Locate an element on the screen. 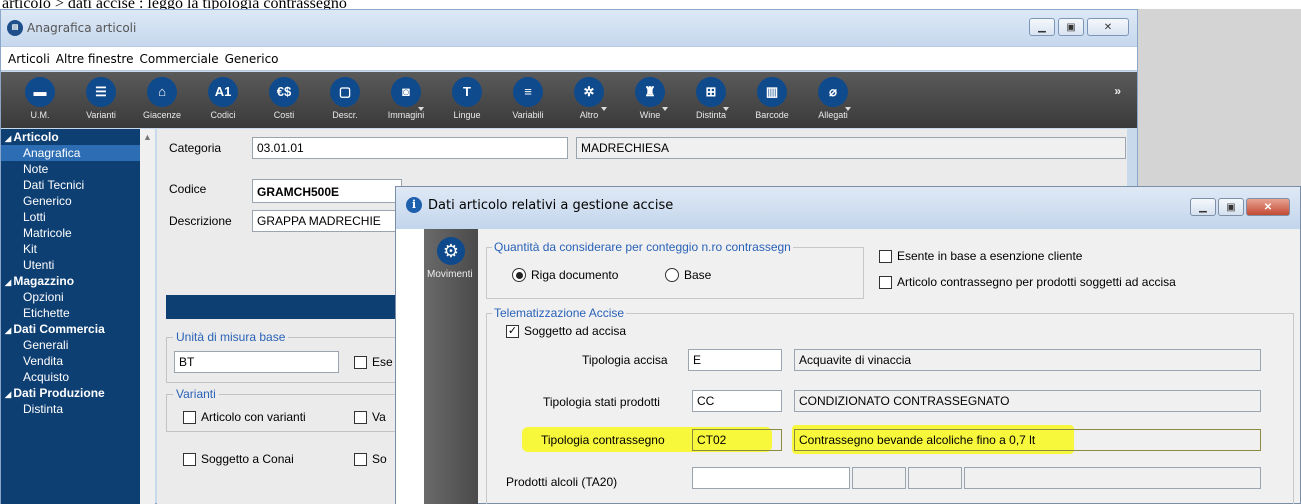  toolbar-more-icon: » is located at coordinates (1117, 91).